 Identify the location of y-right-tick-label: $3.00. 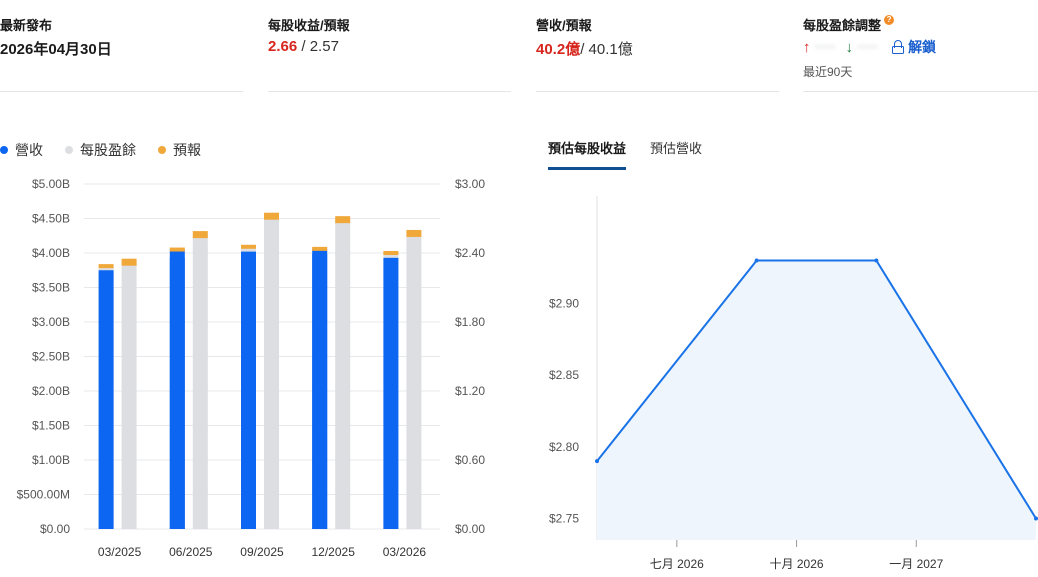
(470, 184).